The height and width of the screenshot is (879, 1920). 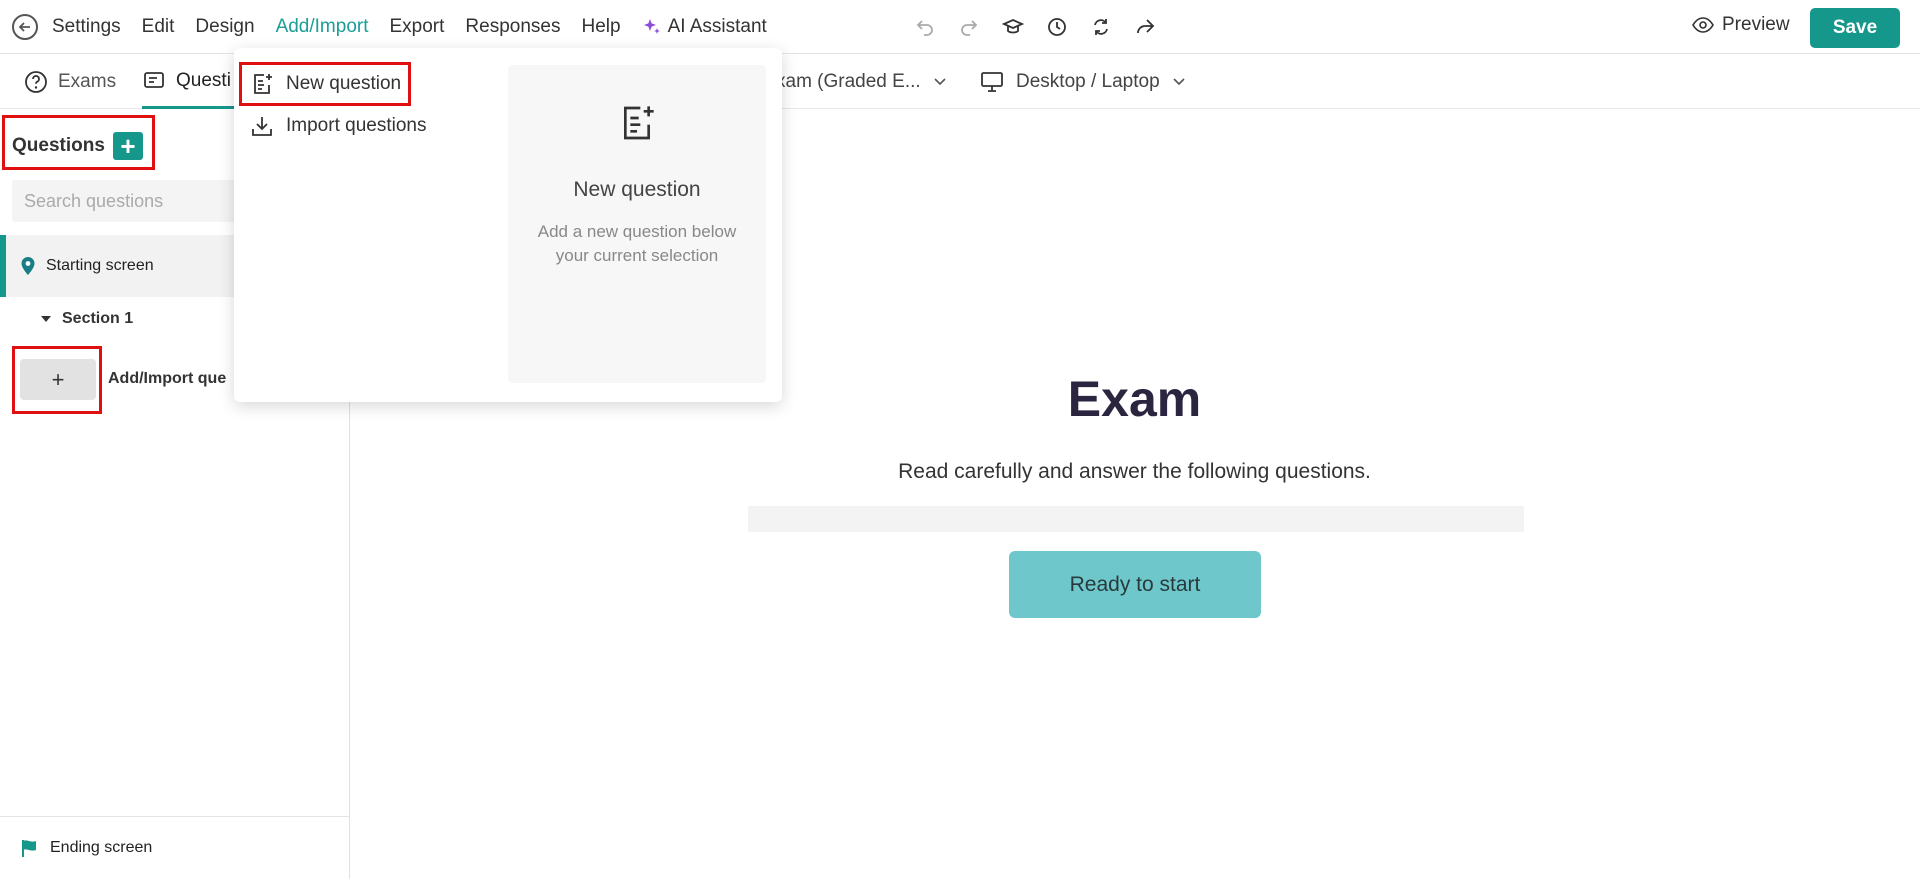 I want to click on menu-responses: Responses, so click(x=512, y=27).